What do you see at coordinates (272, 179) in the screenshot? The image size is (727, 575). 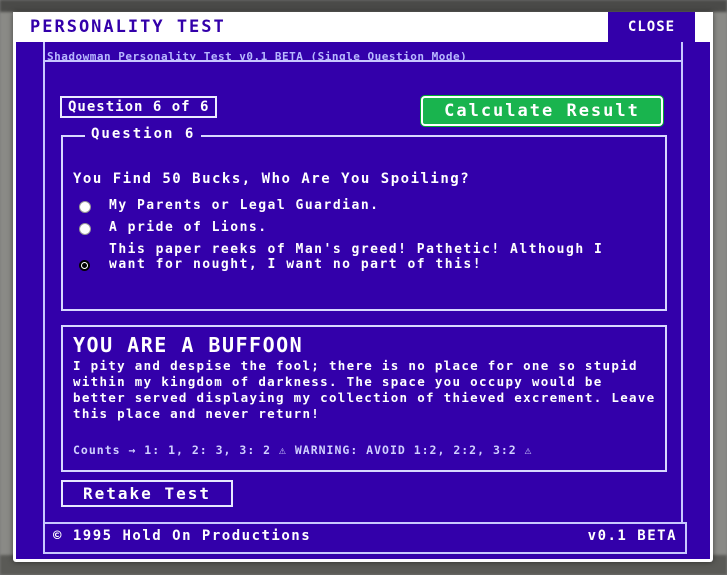 I see `question-text: You Find 50 Bucks, Who Are You Spoiling?` at bounding box center [272, 179].